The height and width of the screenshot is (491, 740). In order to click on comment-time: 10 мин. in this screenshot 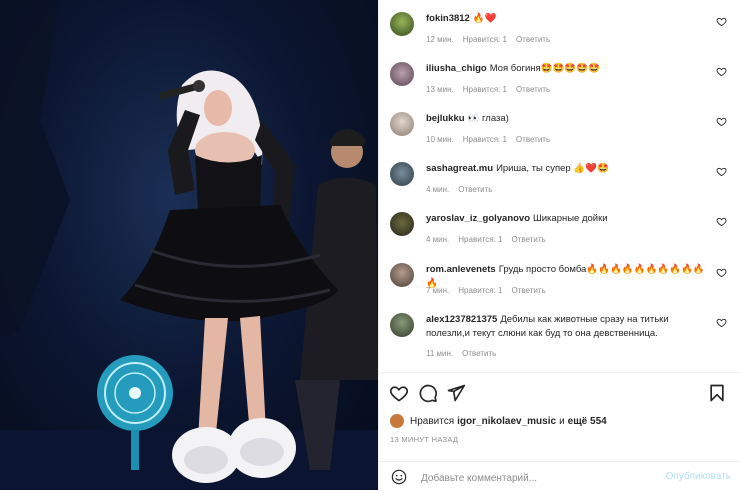, I will do `click(440, 139)`.